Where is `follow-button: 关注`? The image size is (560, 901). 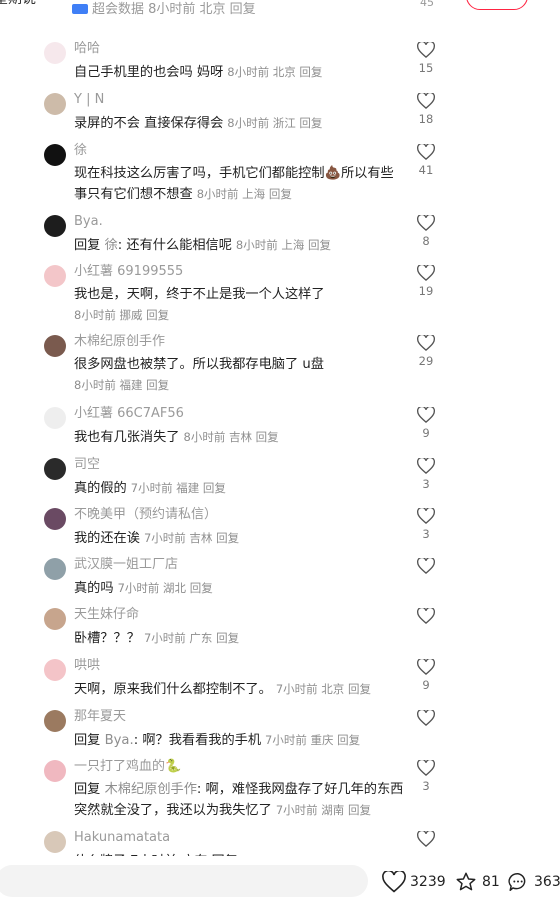
follow-button: 关注 is located at coordinates (497, 5).